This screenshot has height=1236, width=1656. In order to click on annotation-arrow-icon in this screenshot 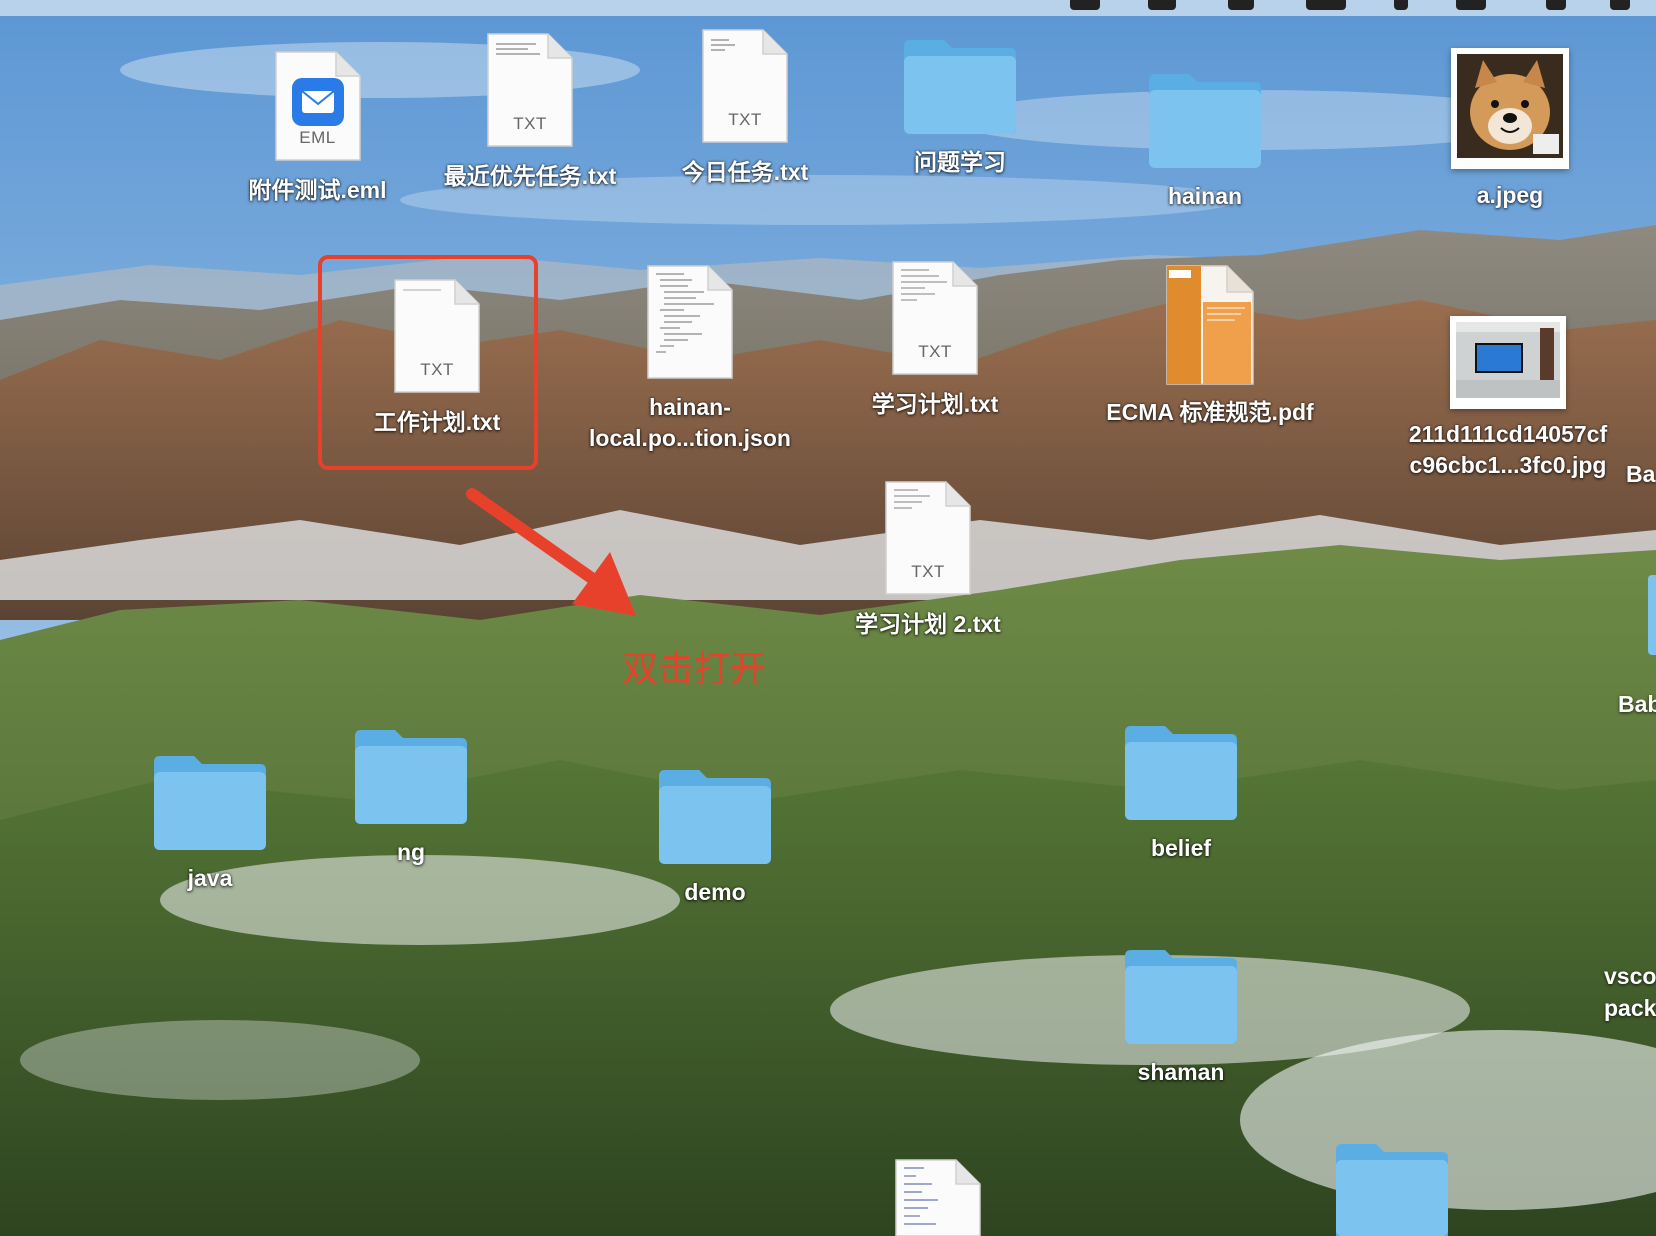, I will do `click(551, 552)`.